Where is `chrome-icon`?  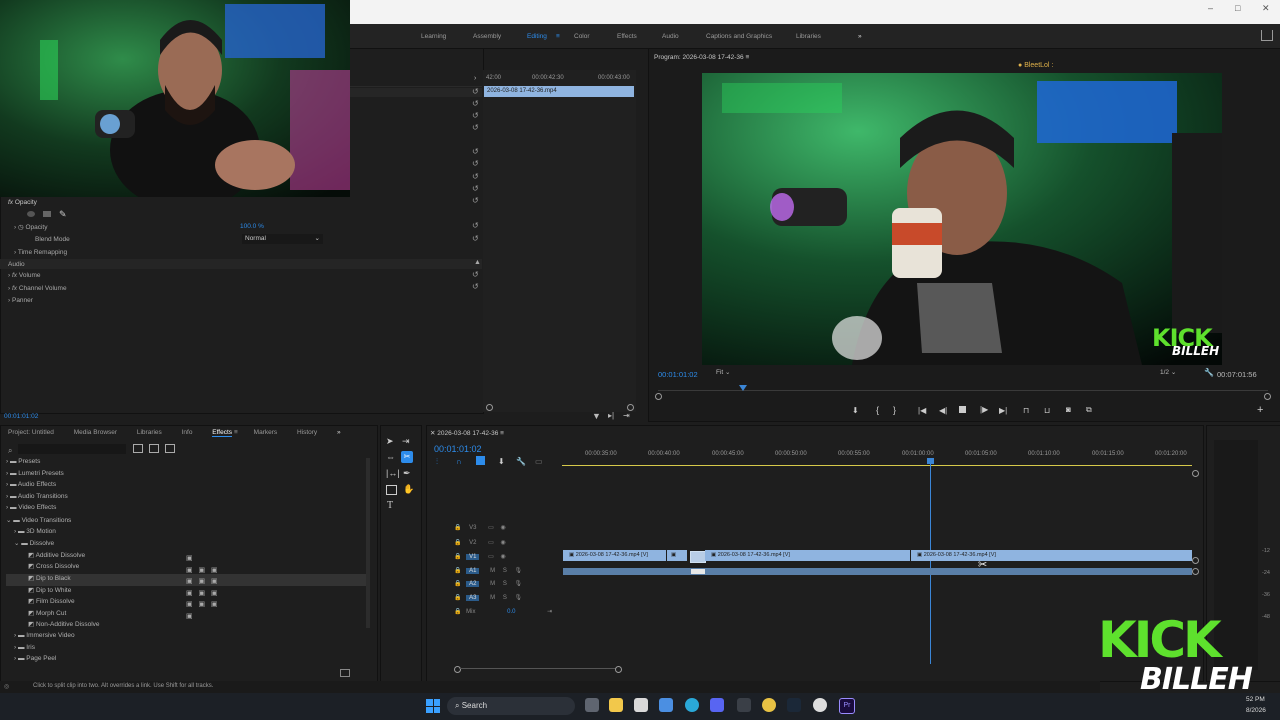 chrome-icon is located at coordinates (769, 705).